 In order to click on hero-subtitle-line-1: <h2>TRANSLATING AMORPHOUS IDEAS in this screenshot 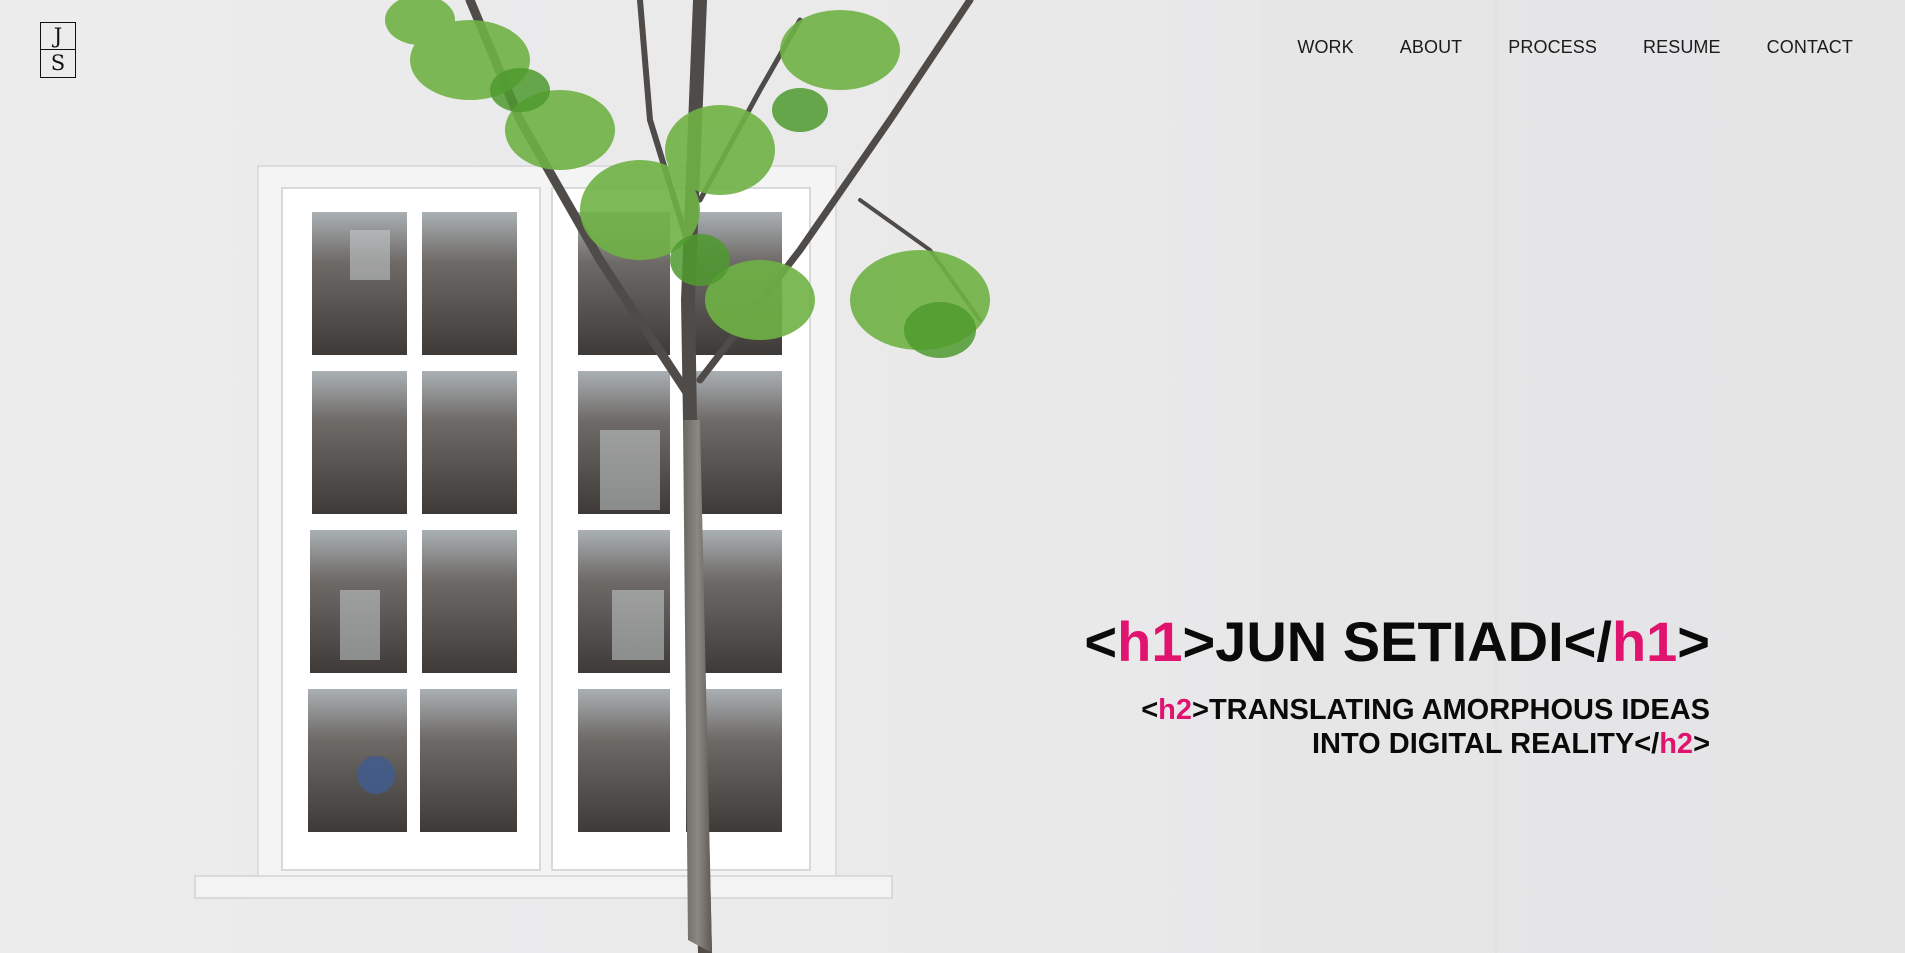, I will do `click(1397, 710)`.